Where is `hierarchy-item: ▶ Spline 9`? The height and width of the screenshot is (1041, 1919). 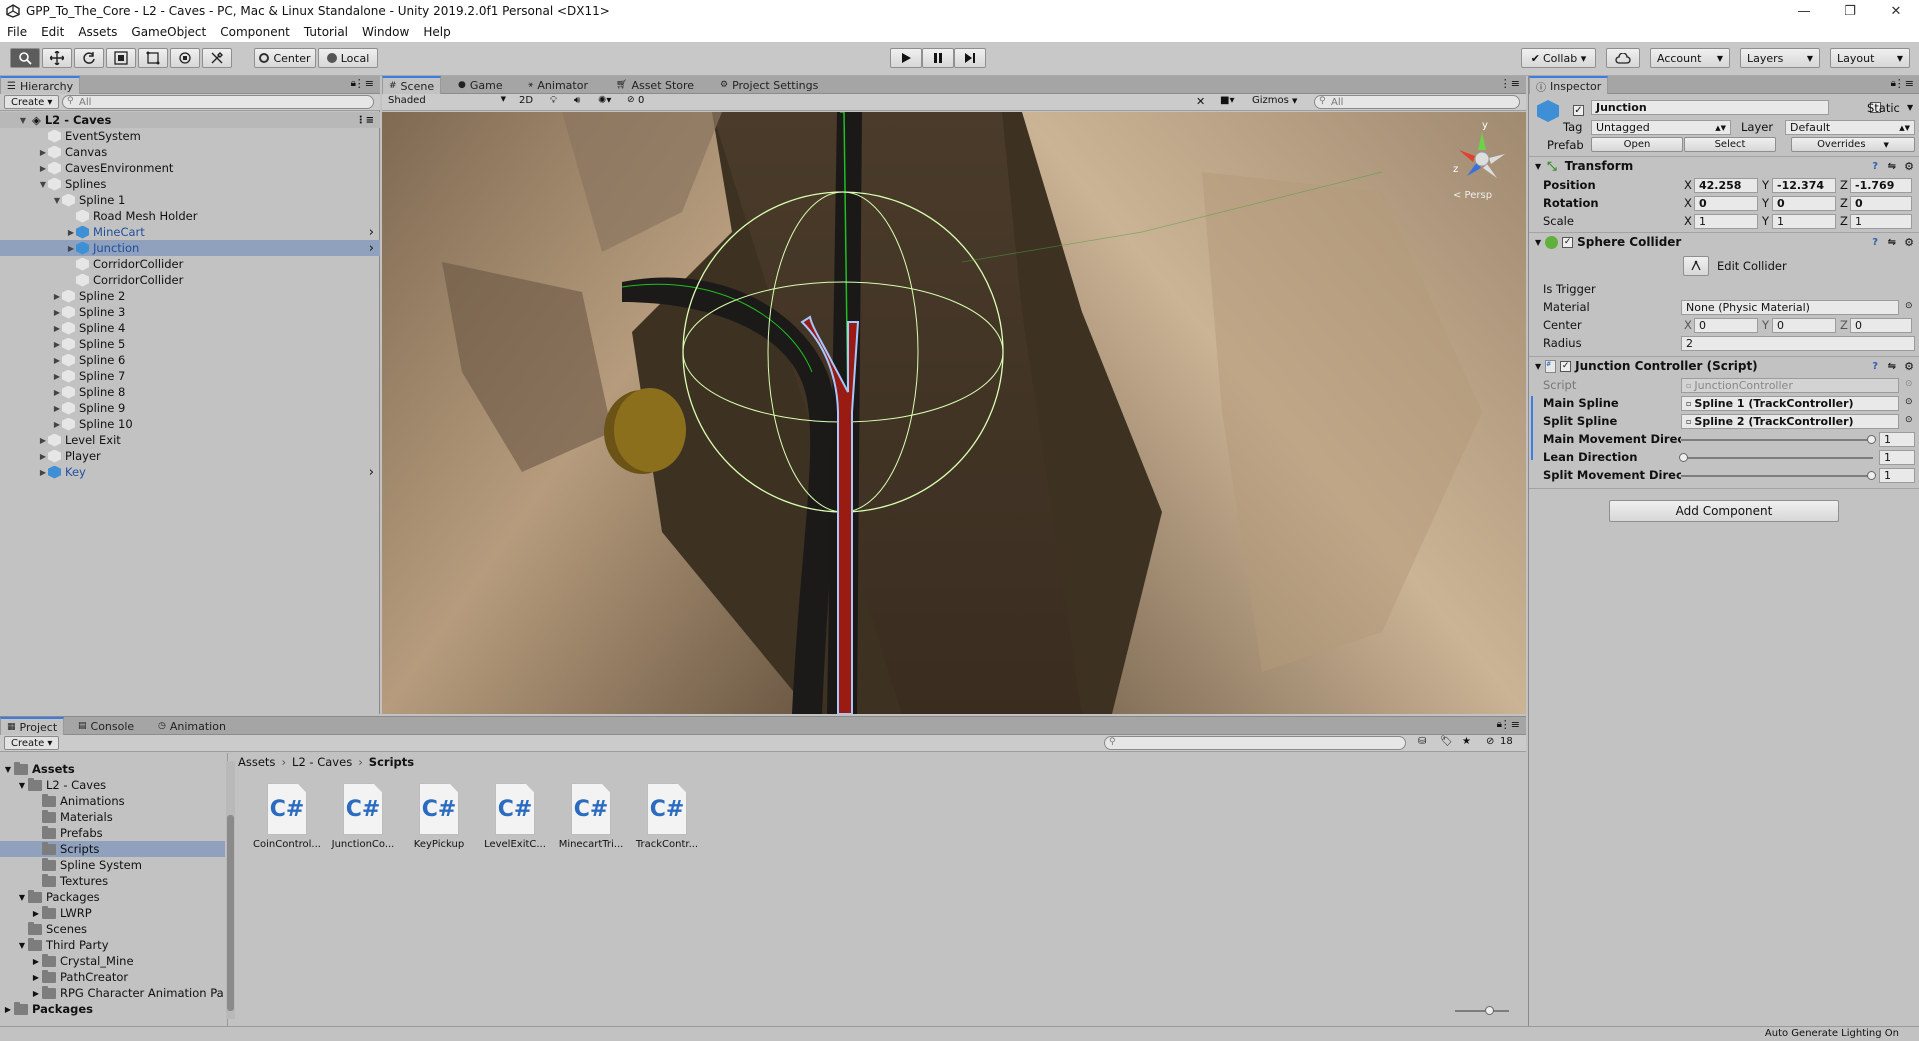
hierarchy-item: ▶ Spline 9 is located at coordinates (190, 408).